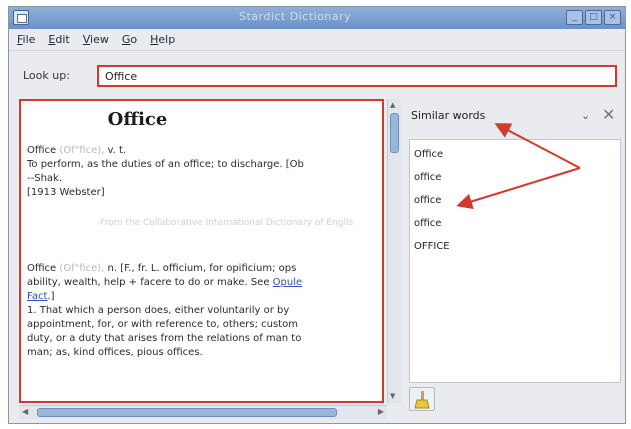 The width and height of the screenshot is (631, 429). What do you see at coordinates (66, 192) in the screenshot?
I see `entry-1-line: [1913 Webster]` at bounding box center [66, 192].